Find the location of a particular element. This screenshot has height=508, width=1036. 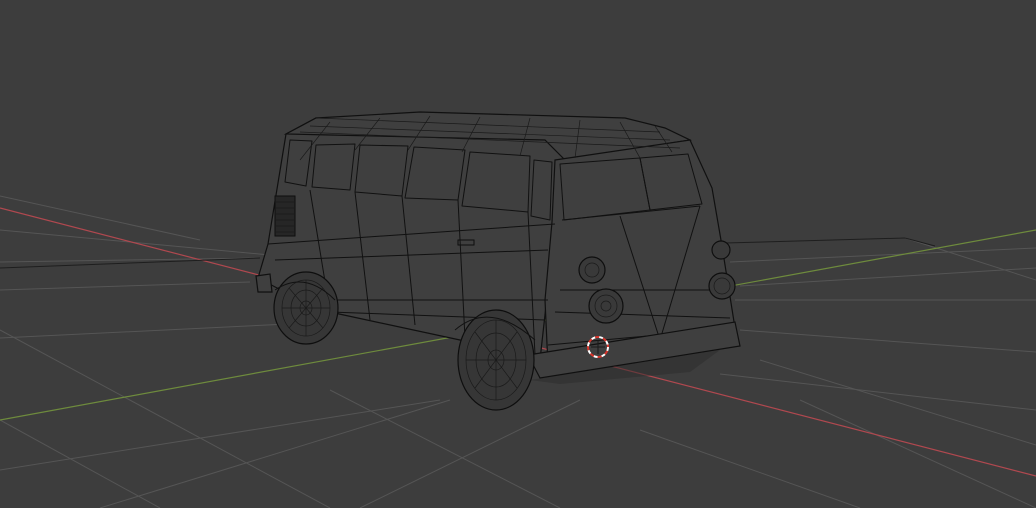

front-wheel is located at coordinates (496, 360).